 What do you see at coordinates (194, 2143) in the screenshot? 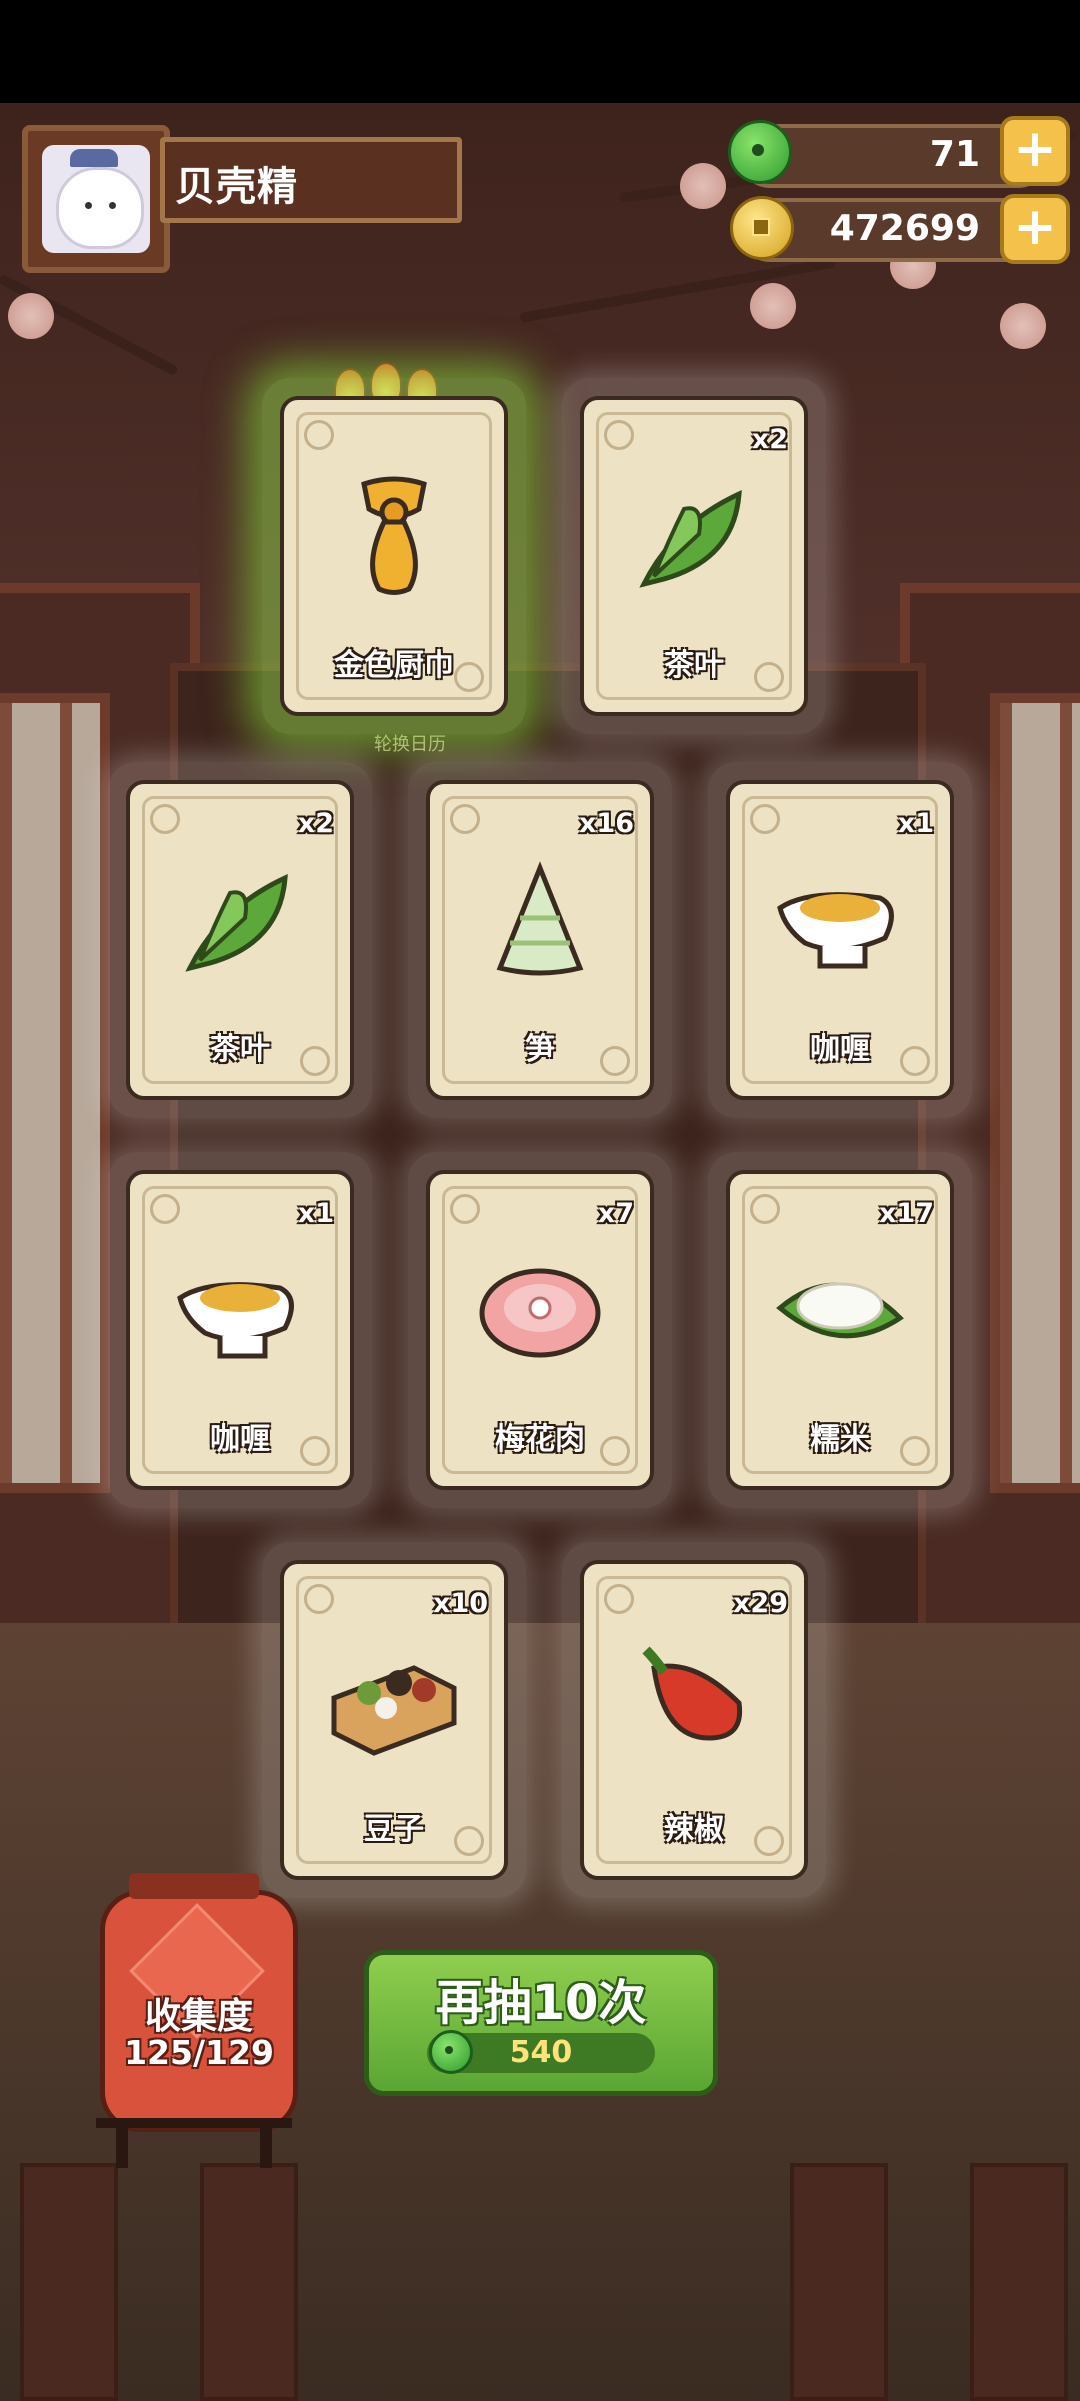
I see `lantern-stand` at bounding box center [194, 2143].